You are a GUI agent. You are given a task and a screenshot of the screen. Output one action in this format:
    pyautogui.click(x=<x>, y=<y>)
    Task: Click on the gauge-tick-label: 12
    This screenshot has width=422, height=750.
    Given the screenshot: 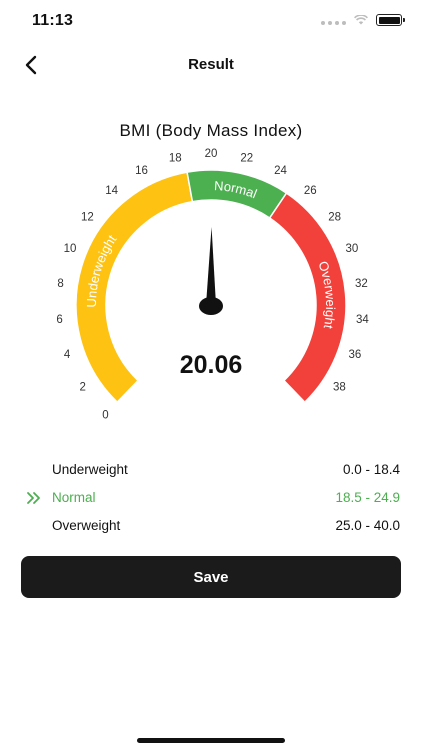 What is the action you would take?
    pyautogui.click(x=87, y=218)
    